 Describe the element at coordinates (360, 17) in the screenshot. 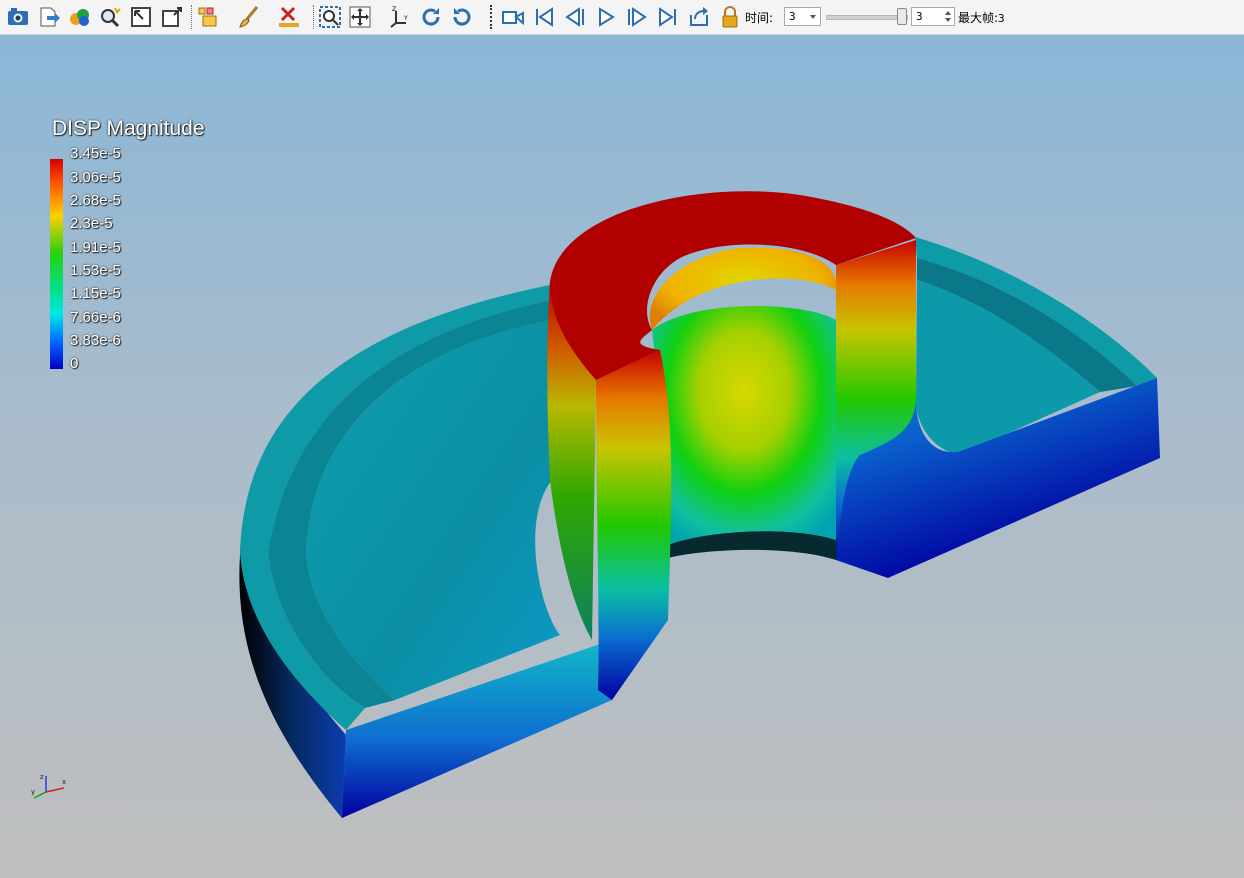

I see `move-icon` at that location.